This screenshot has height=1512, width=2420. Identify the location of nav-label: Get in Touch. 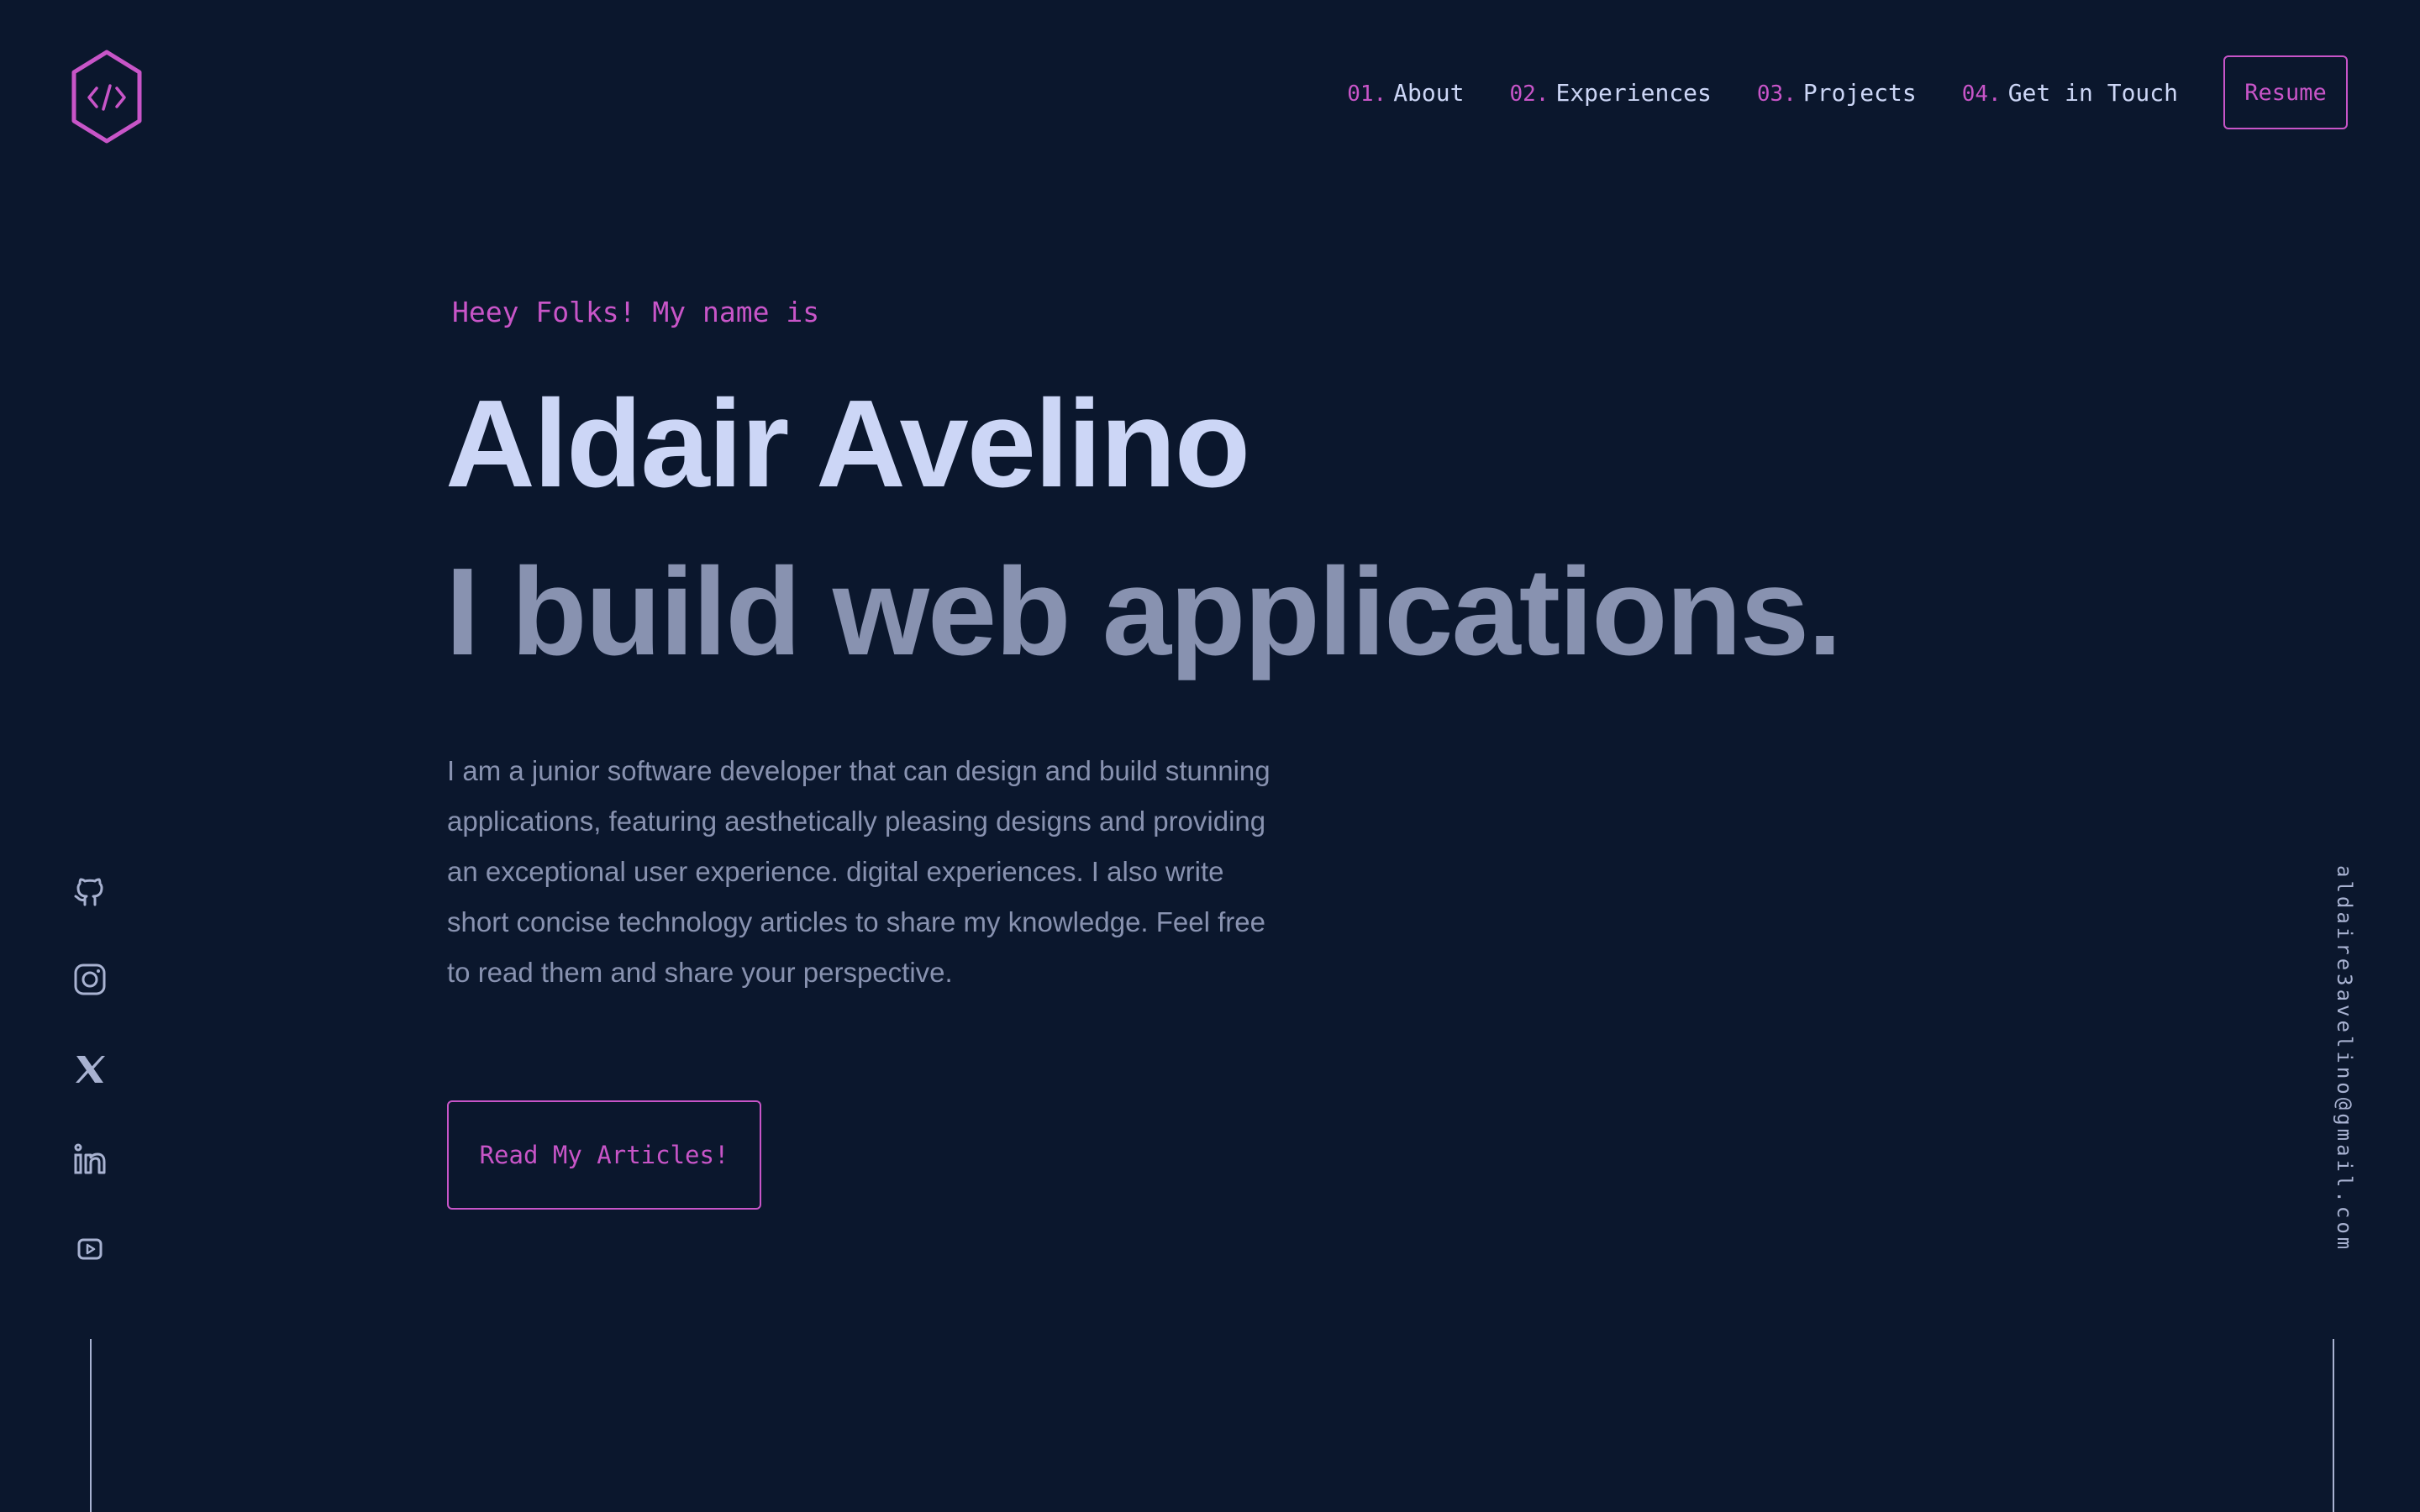
(2092, 92).